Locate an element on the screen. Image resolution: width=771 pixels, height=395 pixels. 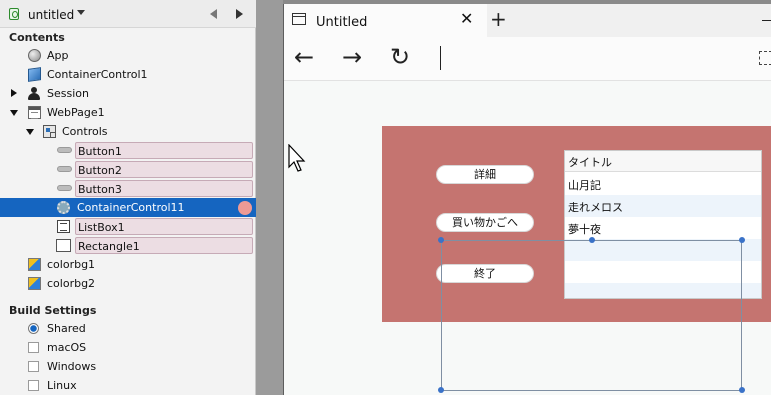
build-item-label: Windows is located at coordinates (72, 366).